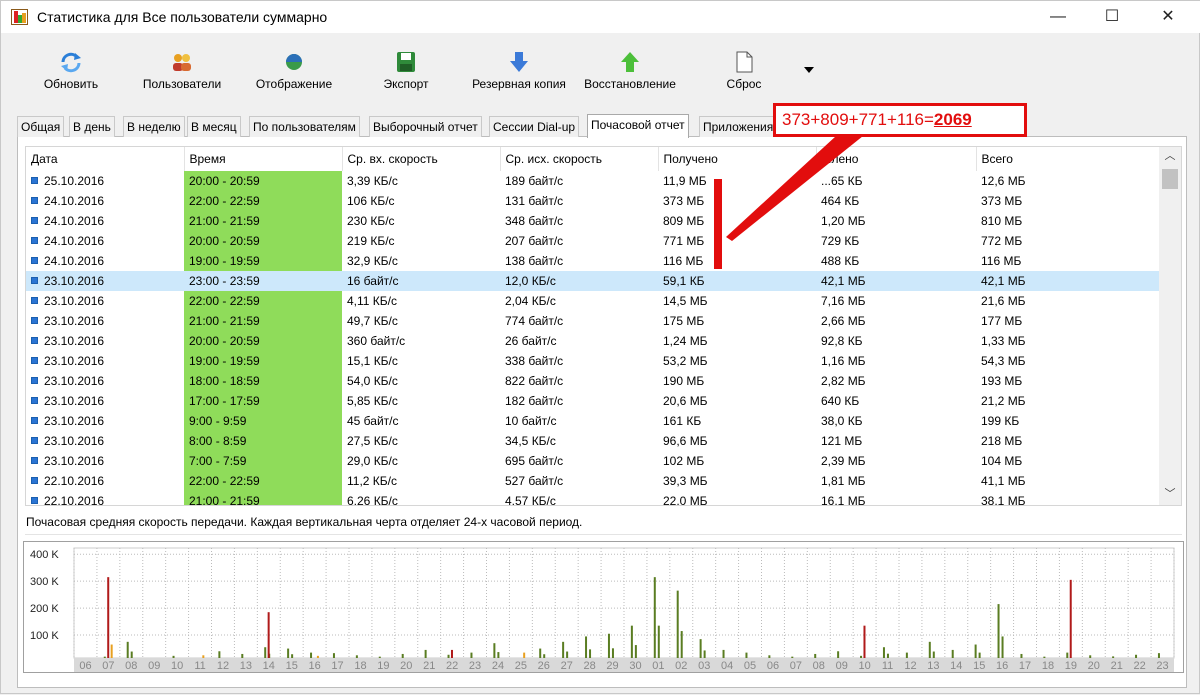 The height and width of the screenshot is (695, 1200). I want to click on restore-button: Восстановление, so click(630, 76).